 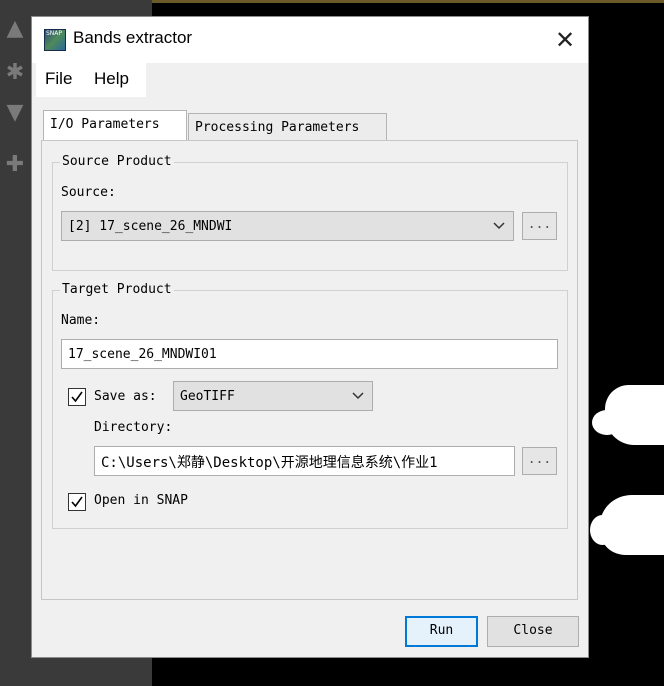 I want to click on format-select: GeoTIFF, so click(x=273, y=396).